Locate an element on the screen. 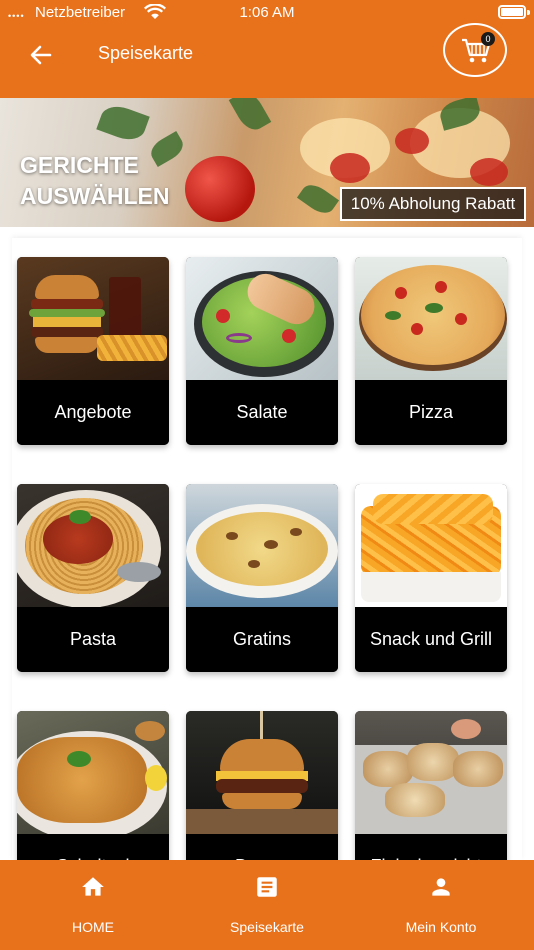 Image resolution: width=534 pixels, height=950 pixels. category-card-gratins: Gratins is located at coordinates (262, 578).